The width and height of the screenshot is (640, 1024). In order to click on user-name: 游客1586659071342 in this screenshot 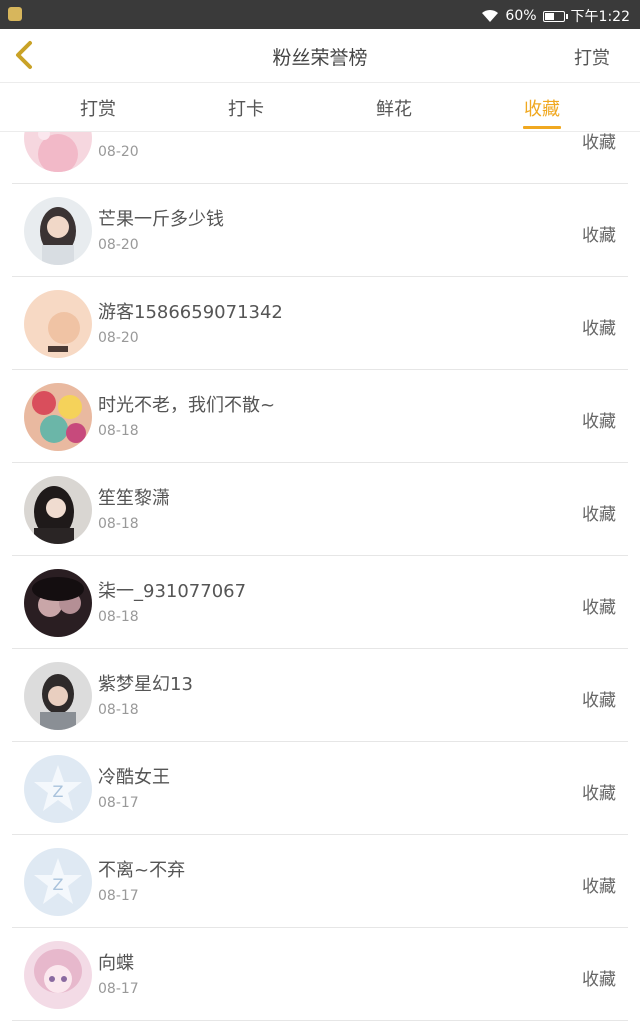, I will do `click(190, 312)`.